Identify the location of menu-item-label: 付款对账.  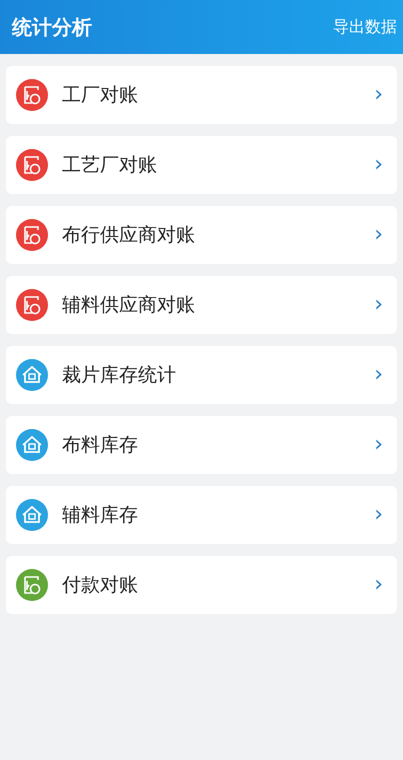
(100, 585).